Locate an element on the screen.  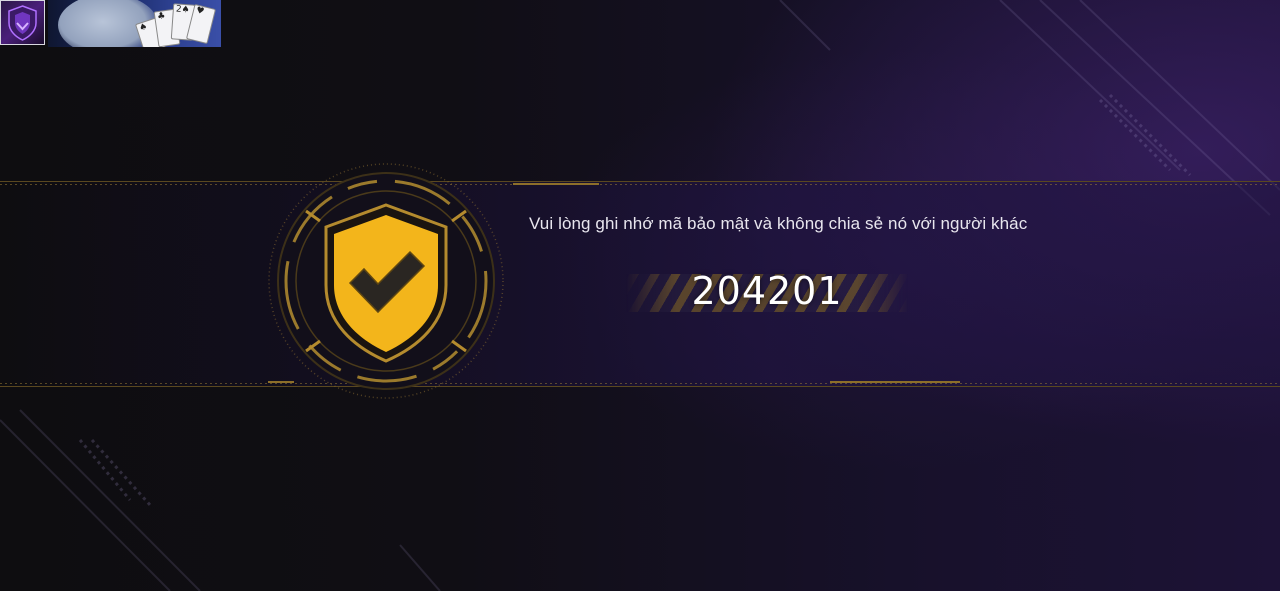
game-thumbnail: ♠ ♣ 2♠ ♥ is located at coordinates (134, 23).